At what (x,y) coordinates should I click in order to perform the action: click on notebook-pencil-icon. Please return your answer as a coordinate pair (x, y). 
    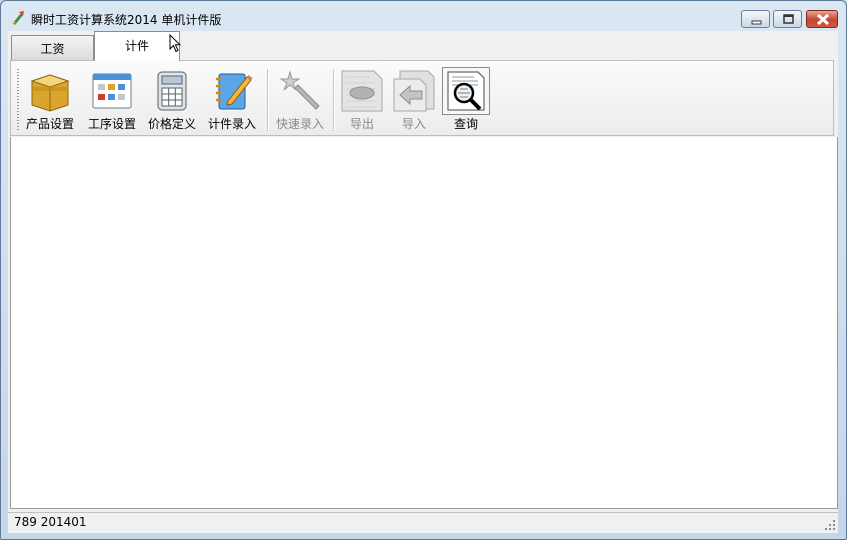
    Looking at the image, I should click on (234, 91).